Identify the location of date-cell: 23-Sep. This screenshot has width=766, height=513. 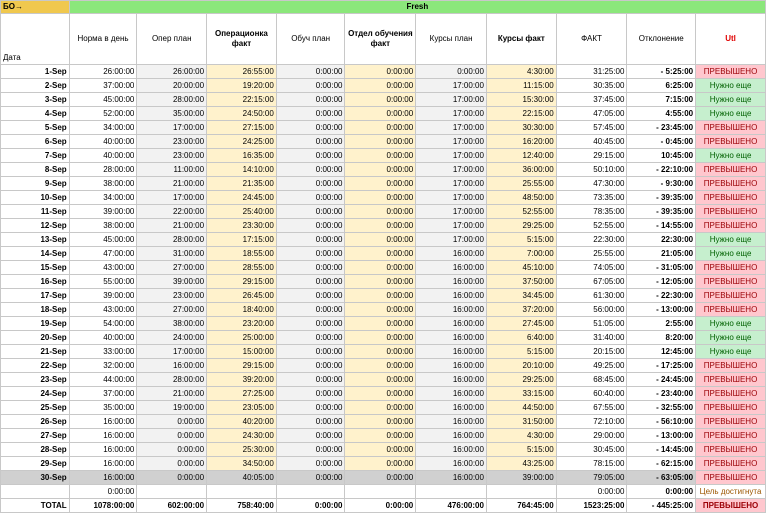
(35, 379).